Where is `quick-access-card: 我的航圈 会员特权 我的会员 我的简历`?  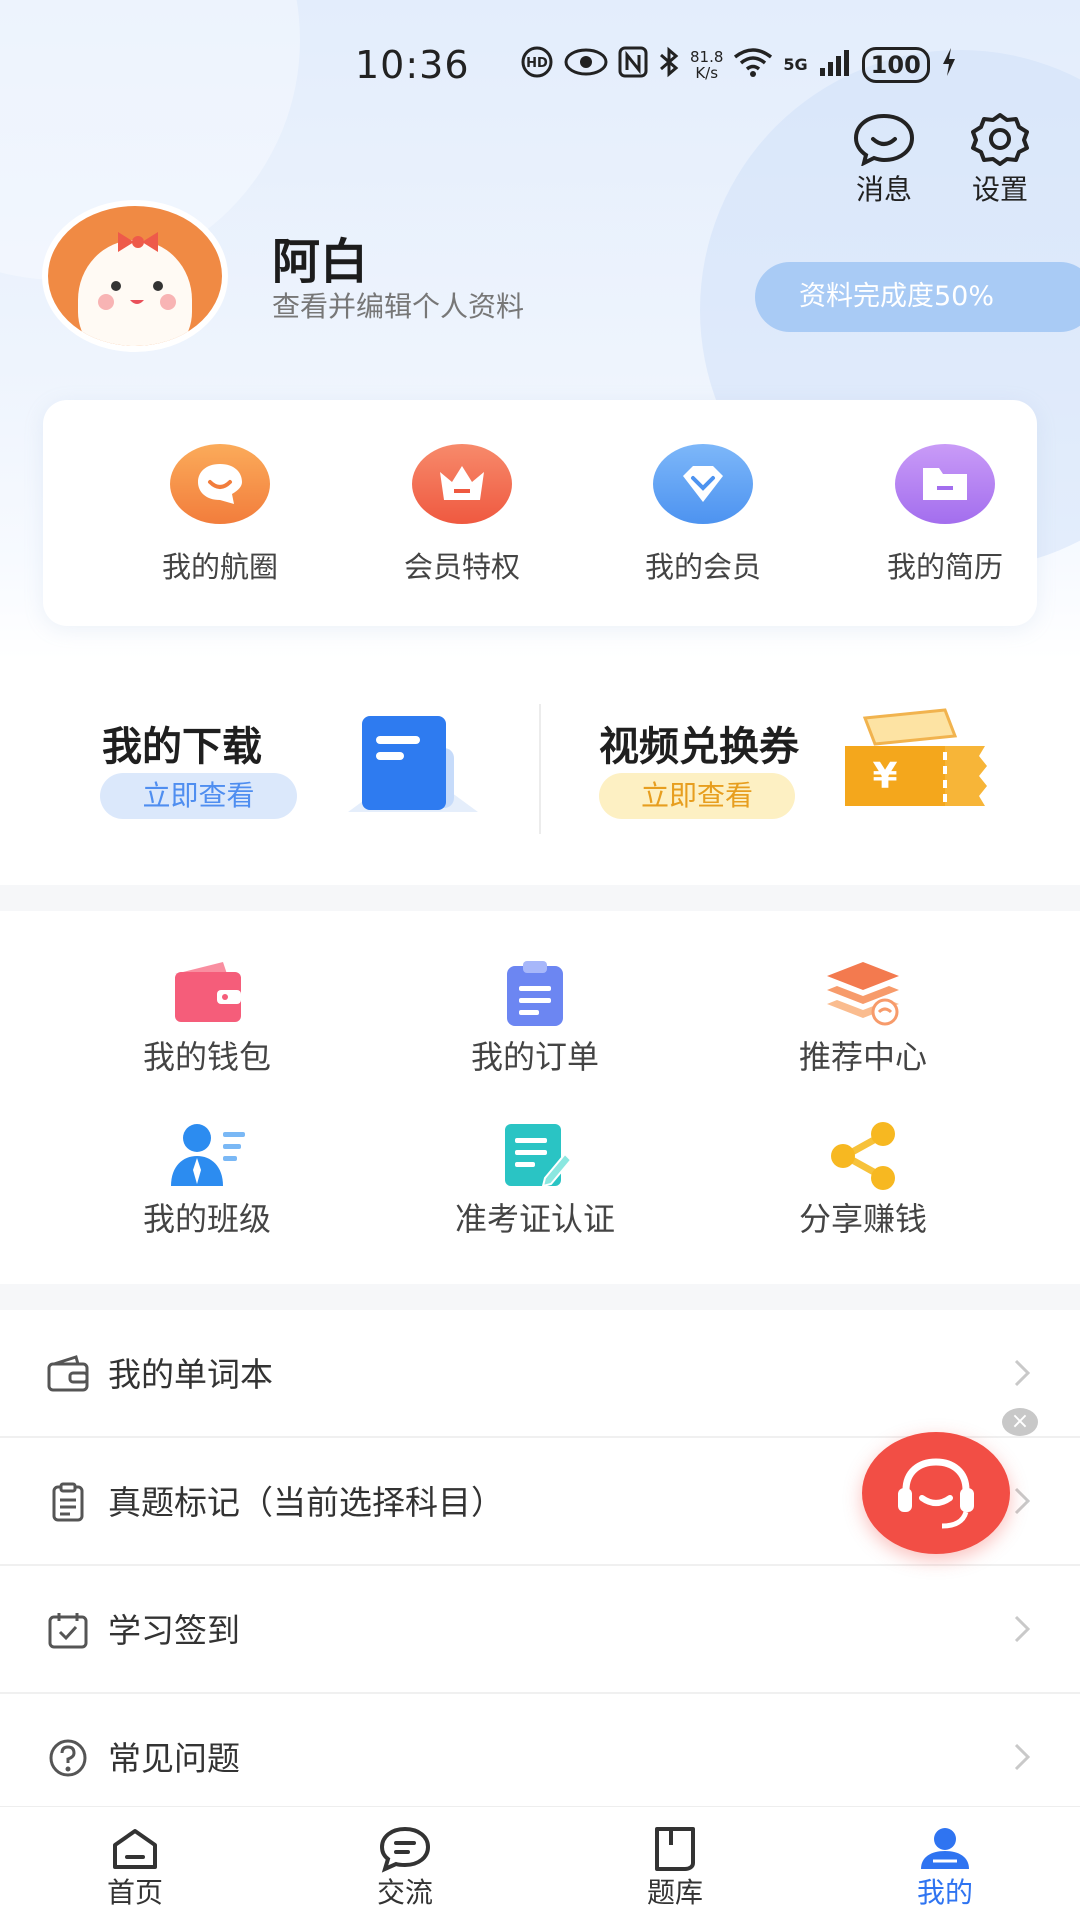 quick-access-card: 我的航圈 会员特权 我的会员 我的简历 is located at coordinates (540, 513).